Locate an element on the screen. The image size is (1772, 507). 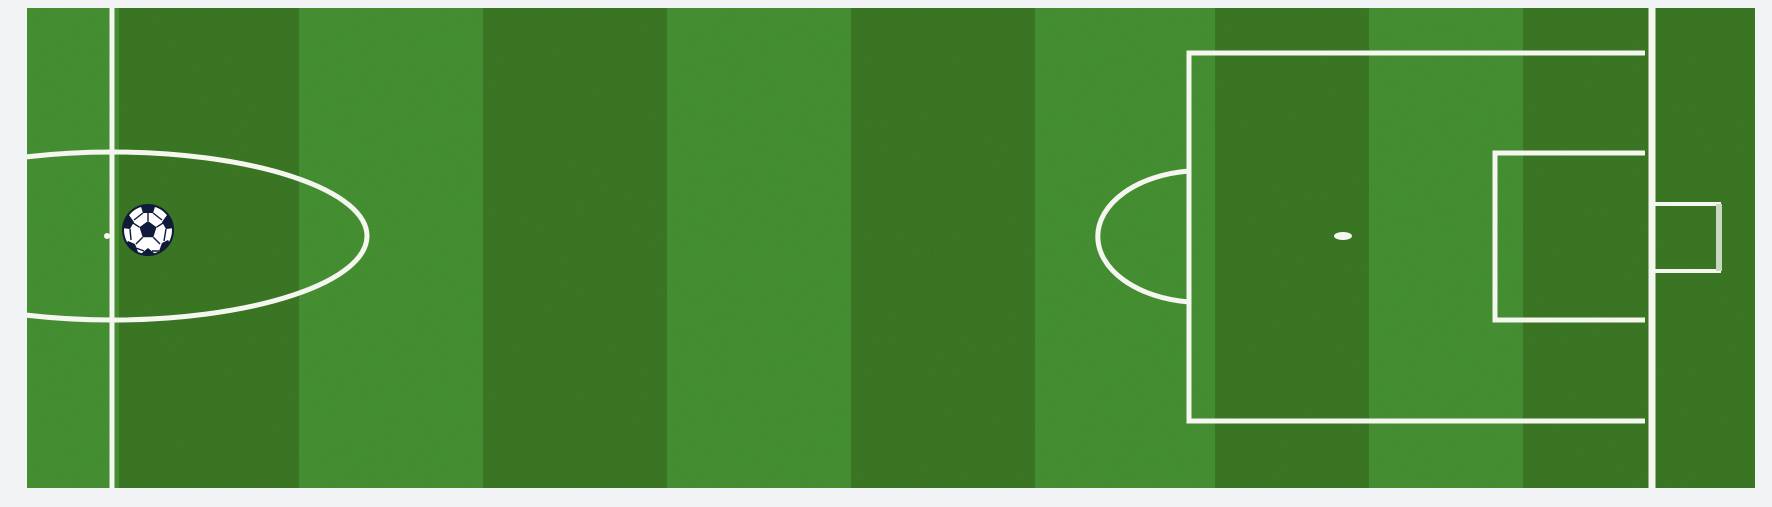
center-spot is located at coordinates (107, 236).